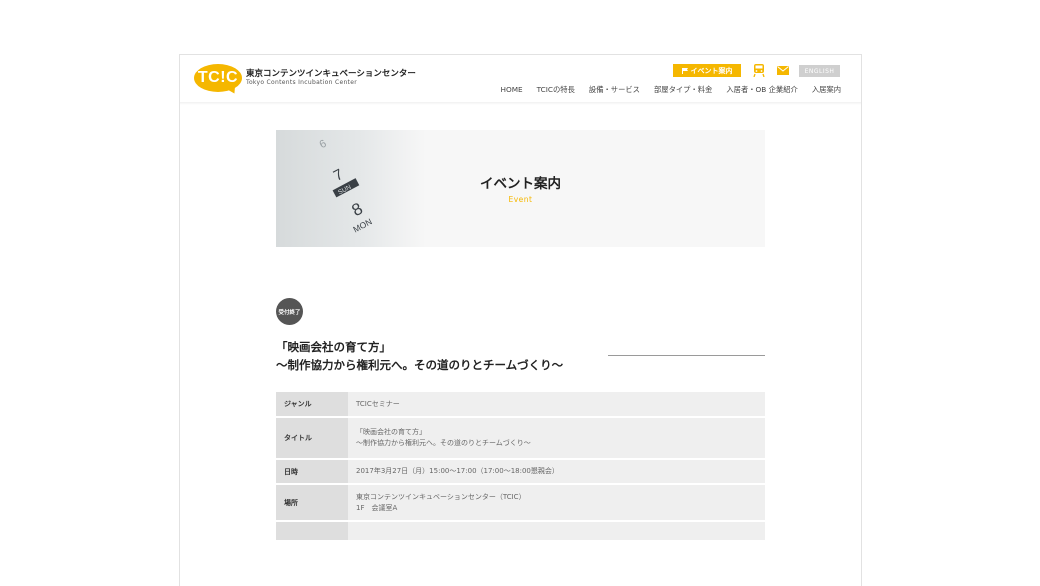 The image size is (1040, 586). I want to click on nav-room-types: 部屋タイプ・料金, so click(683, 90).